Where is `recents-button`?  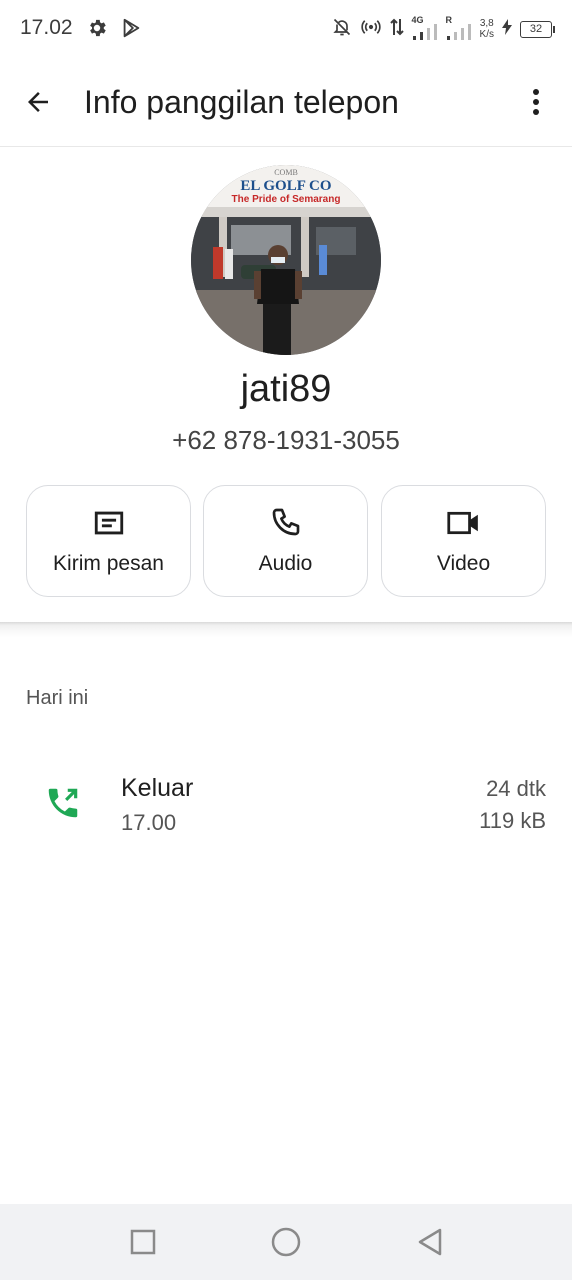
recents-button is located at coordinates (143, 1242).